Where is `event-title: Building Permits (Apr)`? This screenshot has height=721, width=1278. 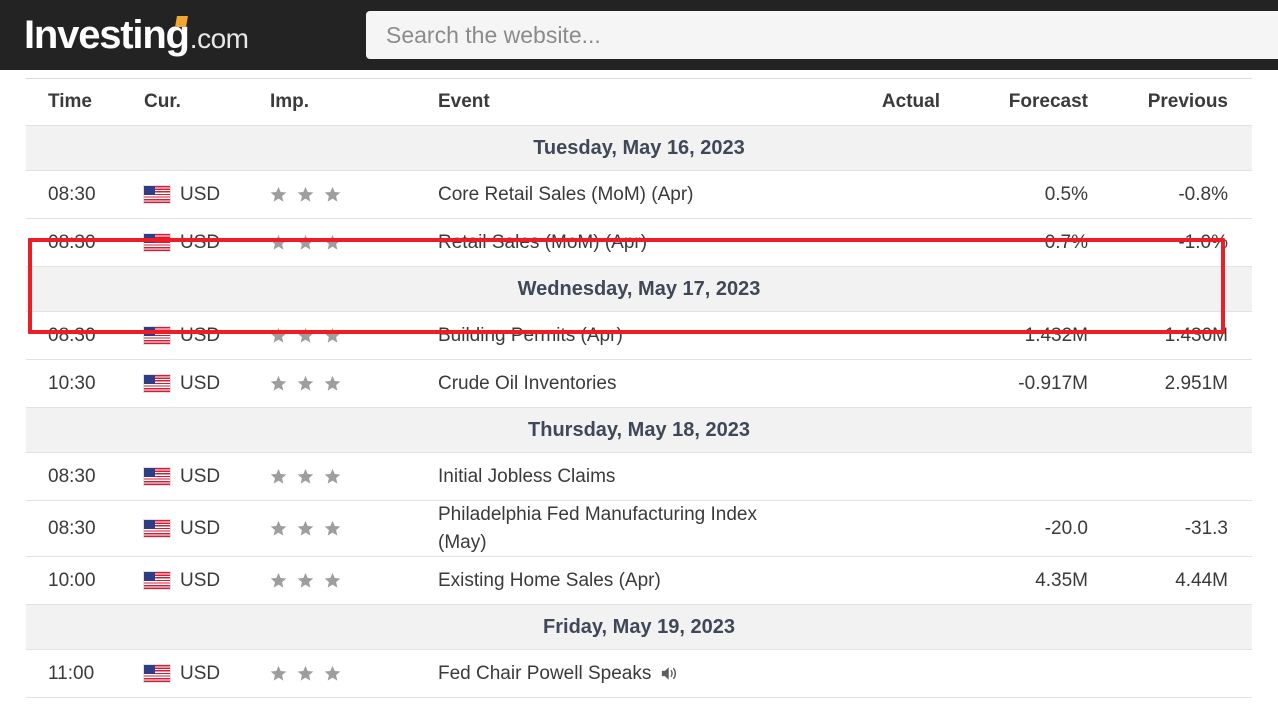
event-title: Building Permits (Apr) is located at coordinates (530, 335).